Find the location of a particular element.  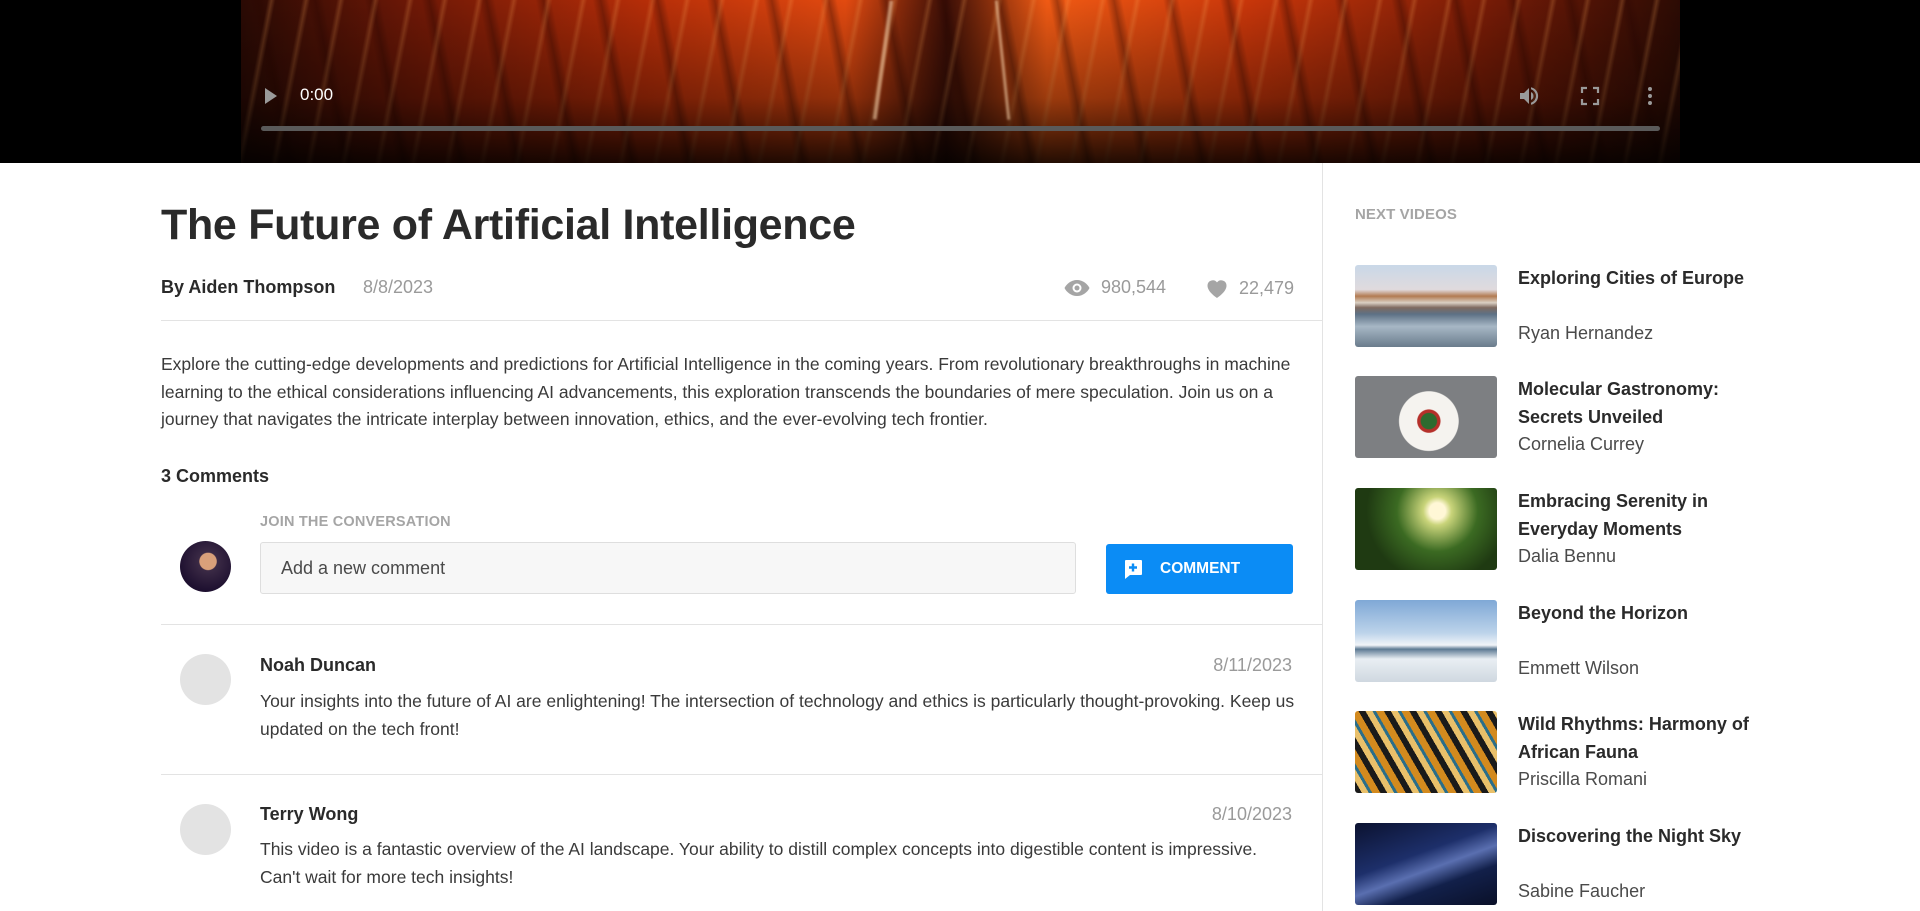

next-video-item: Discovering the Night Sky Sabine Faucher is located at coordinates (1565, 864).